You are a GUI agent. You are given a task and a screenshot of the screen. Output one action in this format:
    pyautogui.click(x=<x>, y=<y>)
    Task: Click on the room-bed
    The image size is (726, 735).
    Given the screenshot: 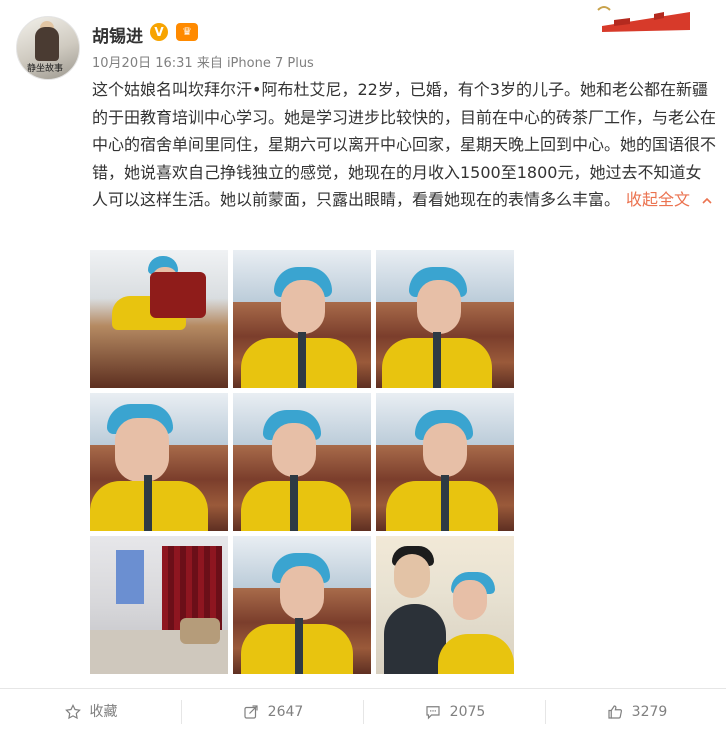 What is the action you would take?
    pyautogui.click(x=200, y=631)
    